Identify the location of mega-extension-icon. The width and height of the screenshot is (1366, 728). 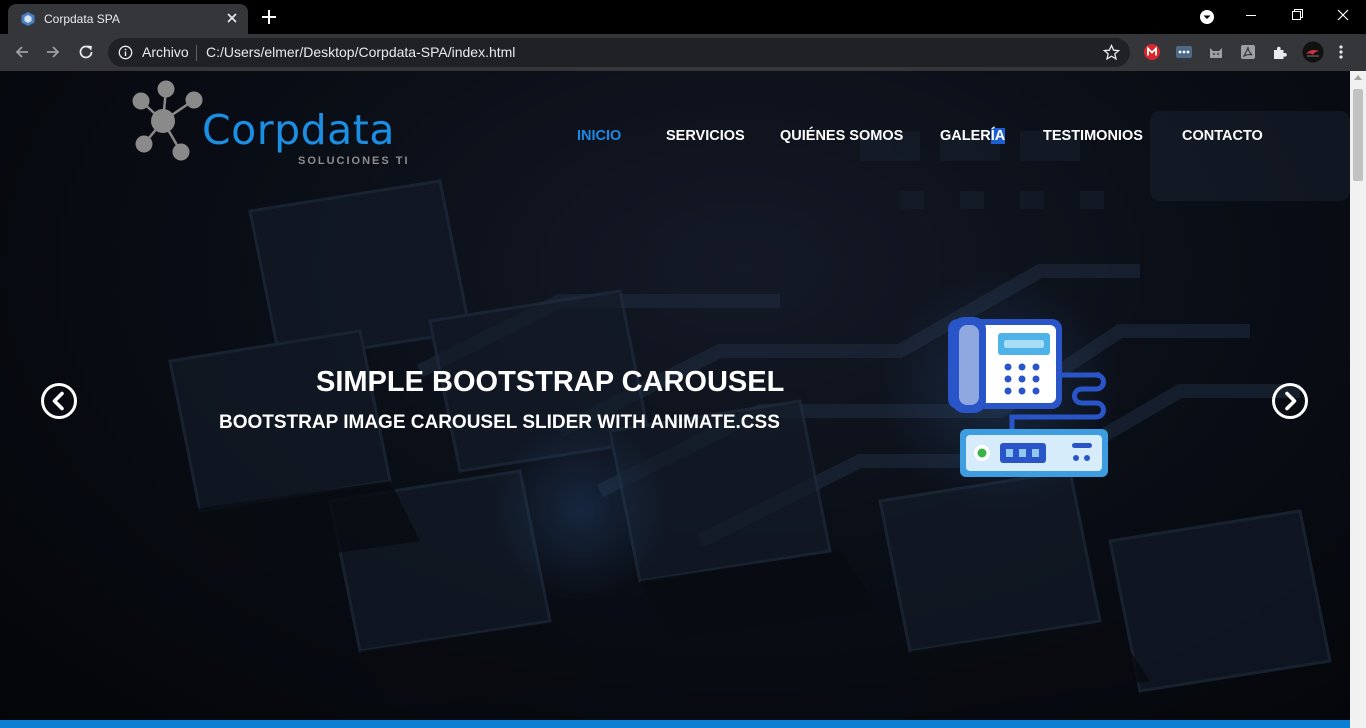
(1152, 52).